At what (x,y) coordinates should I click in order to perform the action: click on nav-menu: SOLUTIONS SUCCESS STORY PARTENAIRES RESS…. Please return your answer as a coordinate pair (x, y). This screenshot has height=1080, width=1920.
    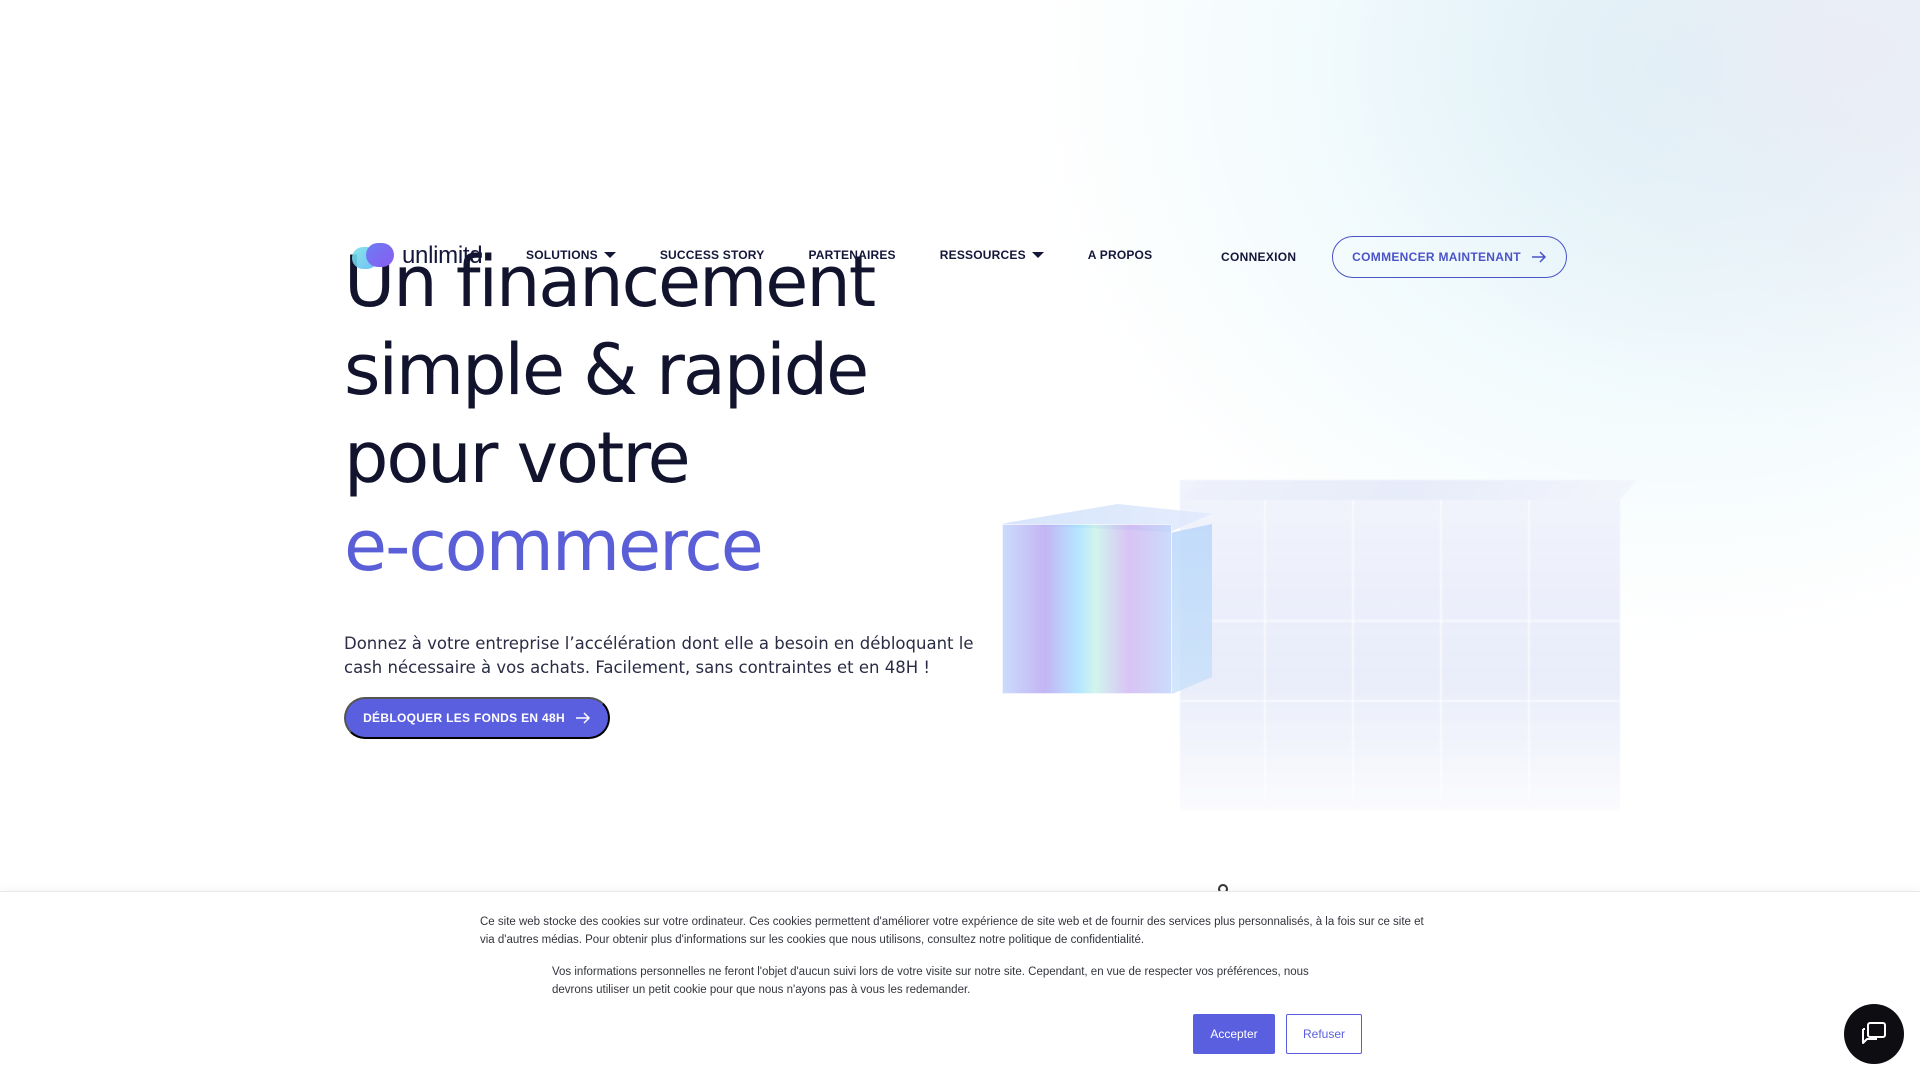
    Looking at the image, I should click on (839, 255).